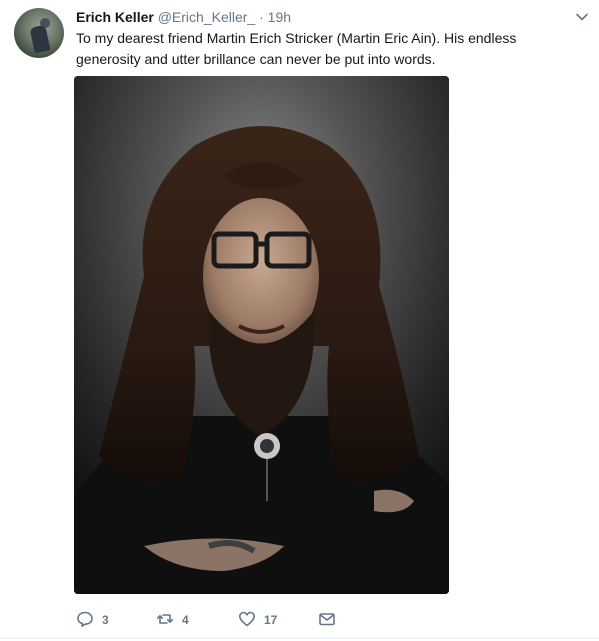  I want to click on author-name: Erich Keller, so click(115, 17).